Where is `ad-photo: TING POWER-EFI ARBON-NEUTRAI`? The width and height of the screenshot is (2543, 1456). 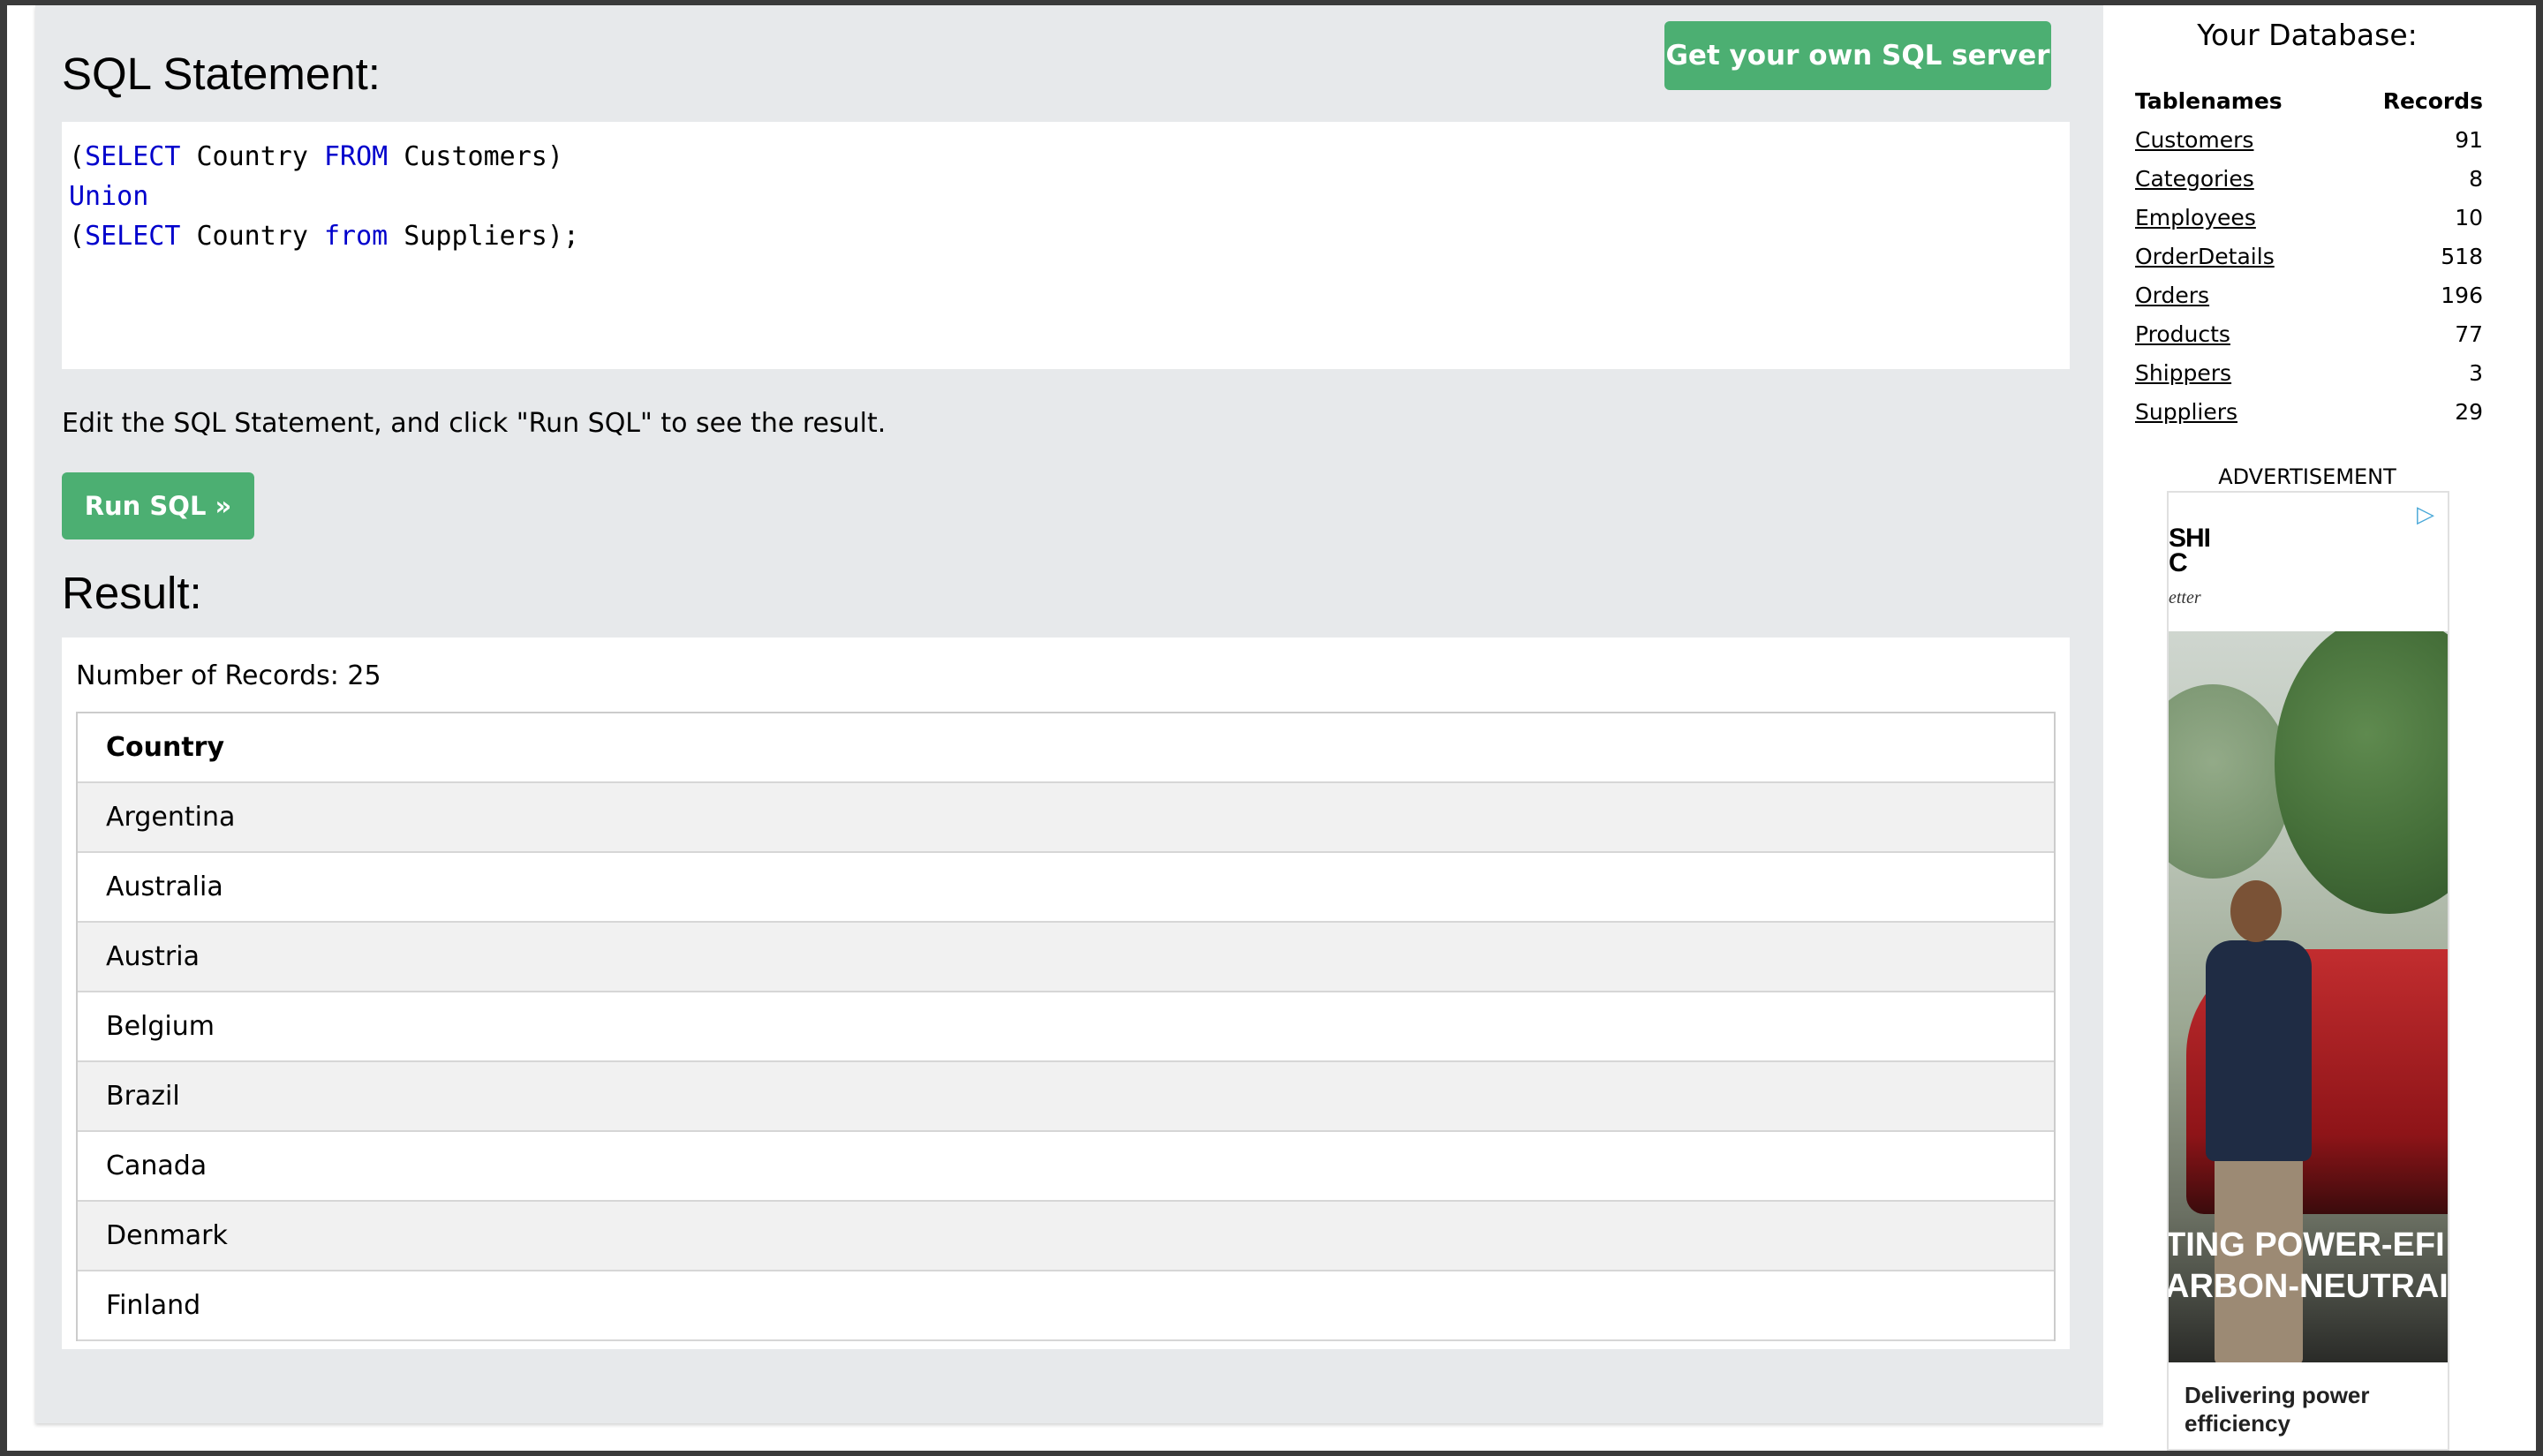 ad-photo: TING POWER-EFI ARBON-NEUTRAI is located at coordinates (2309, 996).